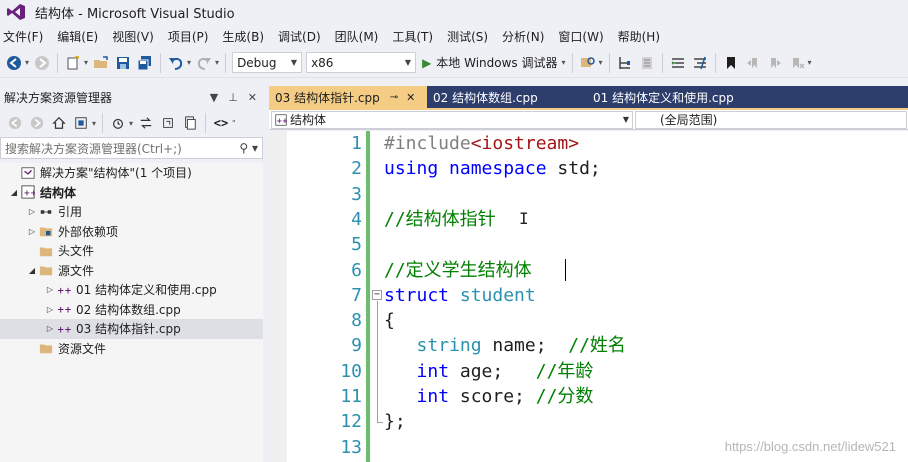 The image size is (908, 462). I want to click on project-scope-value: 结构体, so click(308, 120).